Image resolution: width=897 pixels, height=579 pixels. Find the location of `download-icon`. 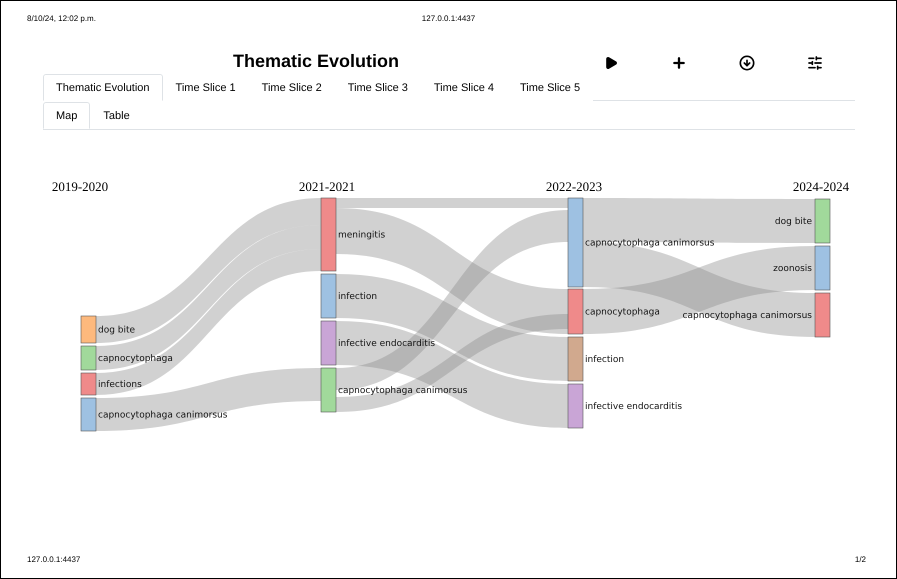

download-icon is located at coordinates (747, 63).